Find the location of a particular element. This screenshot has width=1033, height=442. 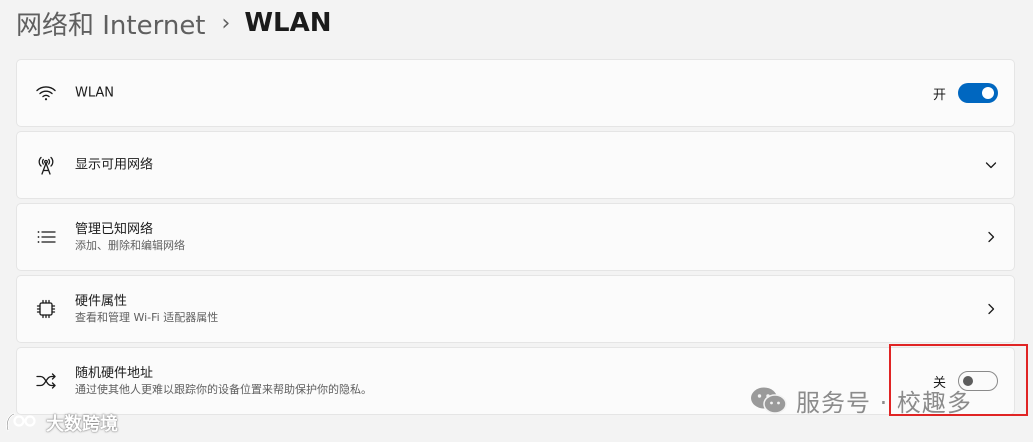

wlan-state-label: 开 is located at coordinates (939, 95).